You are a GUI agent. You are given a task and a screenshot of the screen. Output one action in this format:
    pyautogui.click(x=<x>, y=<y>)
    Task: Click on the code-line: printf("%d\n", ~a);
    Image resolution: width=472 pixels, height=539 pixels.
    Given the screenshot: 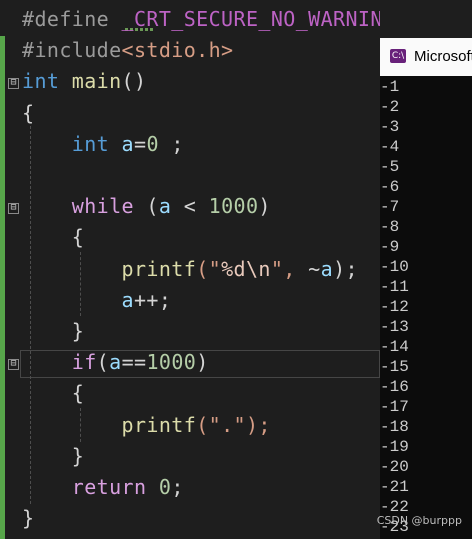 What is the action you would take?
    pyautogui.click(x=190, y=269)
    